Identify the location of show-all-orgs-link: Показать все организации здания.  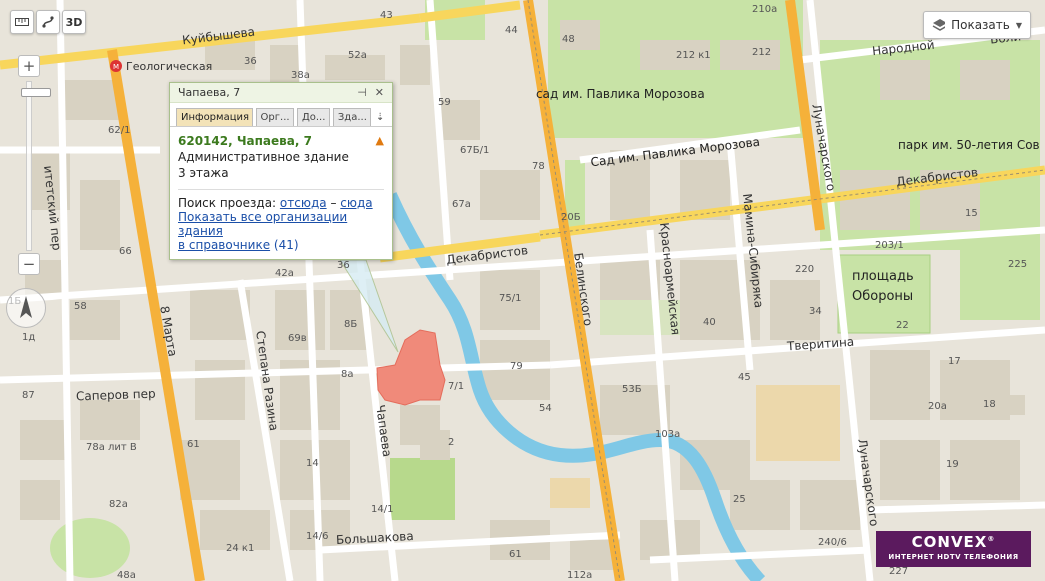
(262, 224).